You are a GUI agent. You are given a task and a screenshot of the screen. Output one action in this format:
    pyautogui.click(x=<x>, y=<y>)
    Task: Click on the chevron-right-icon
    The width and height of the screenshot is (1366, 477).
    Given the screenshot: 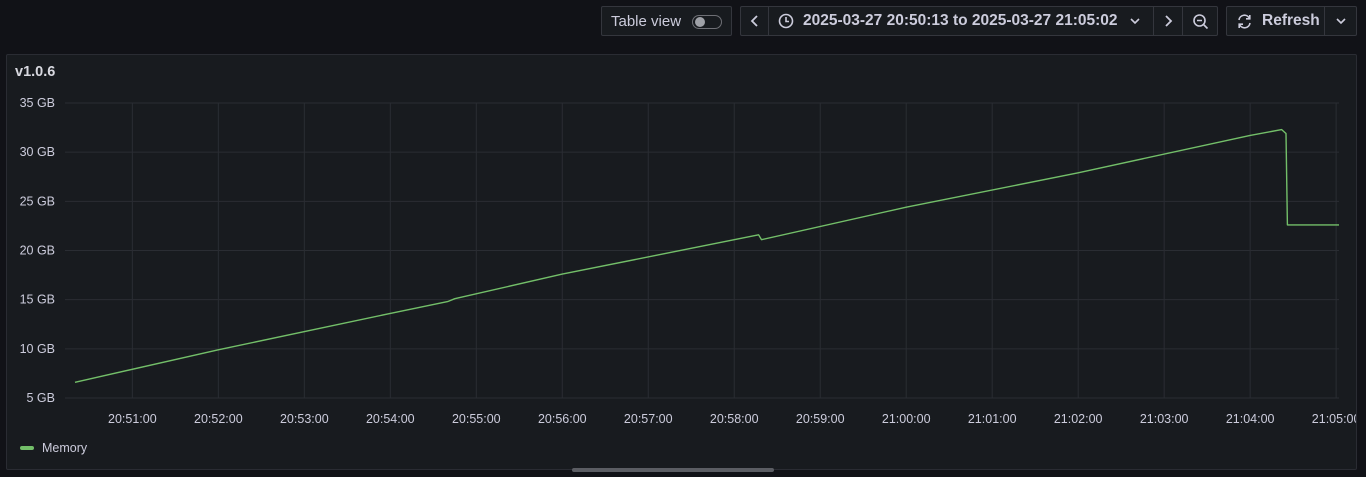 What is the action you would take?
    pyautogui.click(x=1168, y=21)
    